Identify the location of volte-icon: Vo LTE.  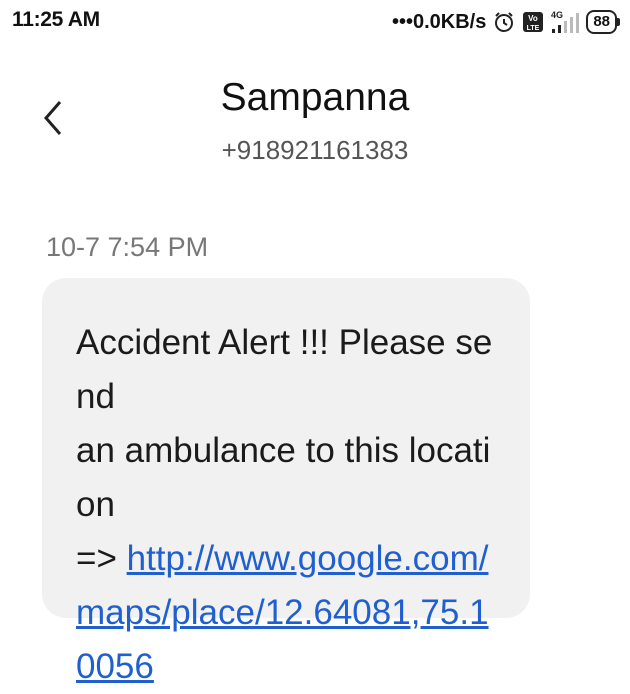
(533, 22).